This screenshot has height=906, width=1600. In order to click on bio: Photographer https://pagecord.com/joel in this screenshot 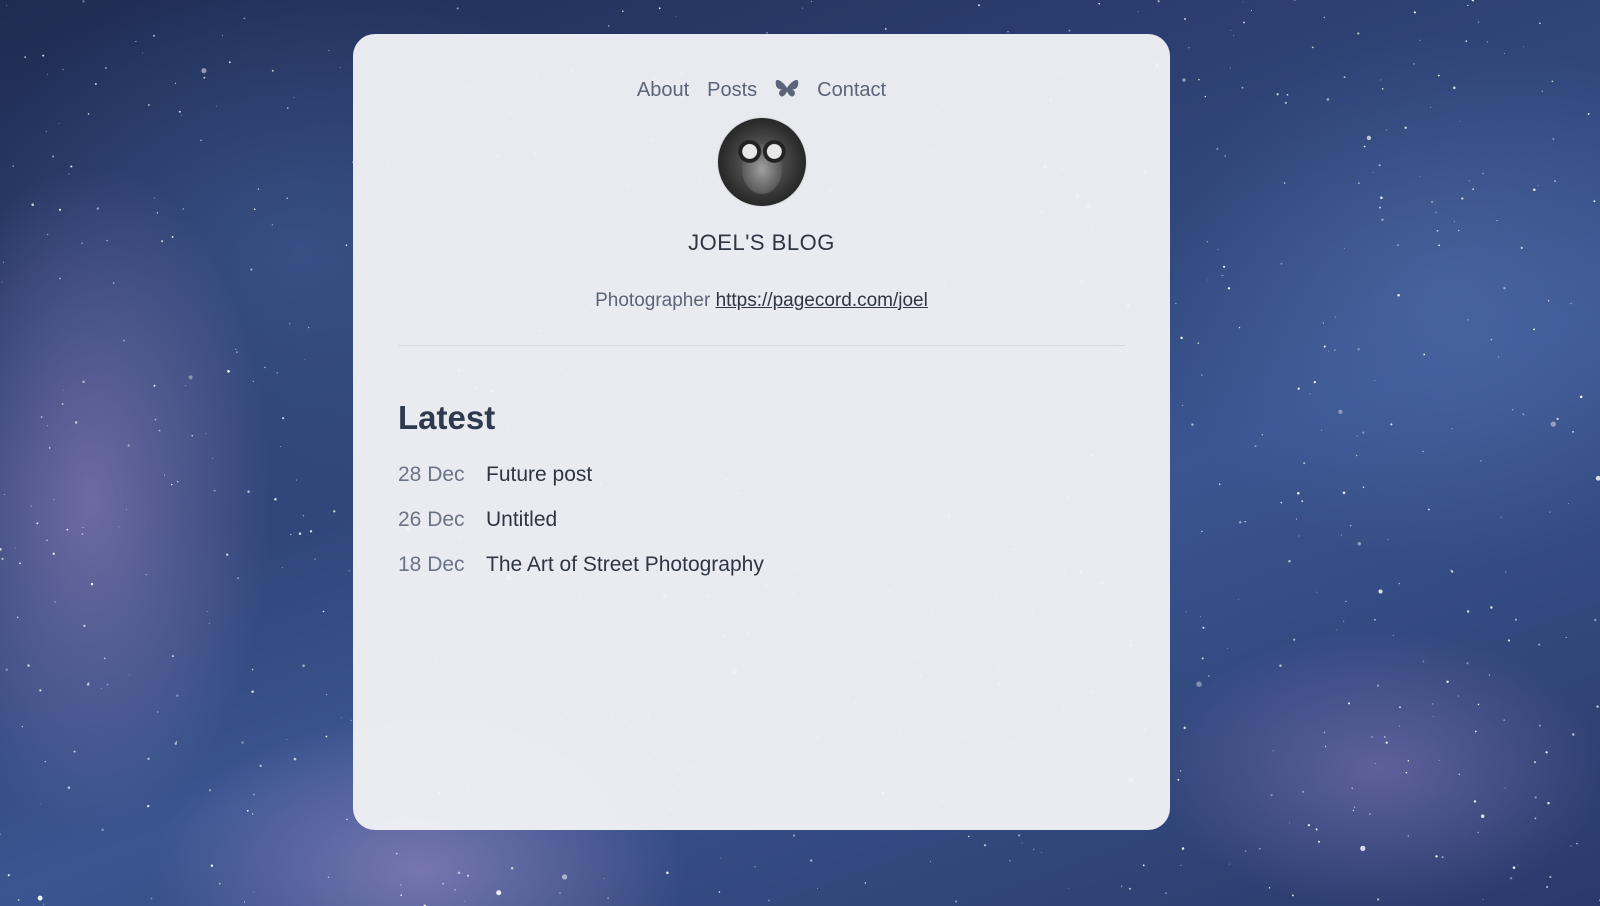, I will do `click(761, 301)`.